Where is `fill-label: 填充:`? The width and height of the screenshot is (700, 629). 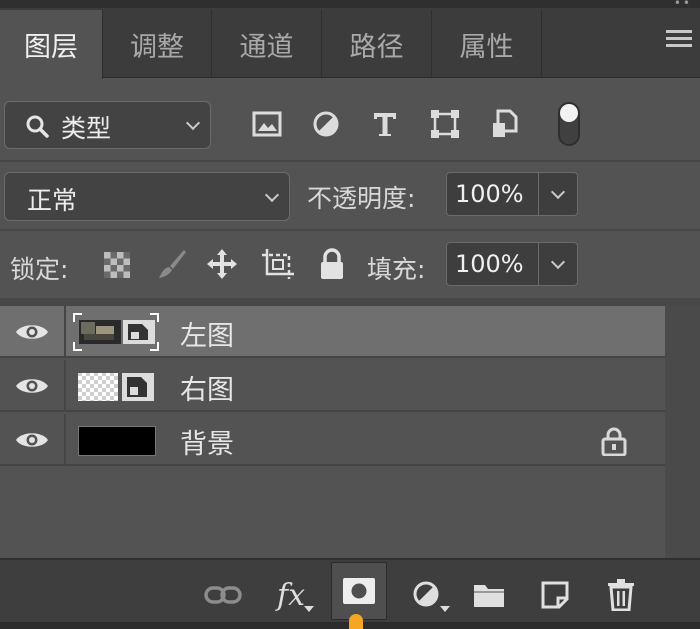
fill-label: 填充: is located at coordinates (396, 269).